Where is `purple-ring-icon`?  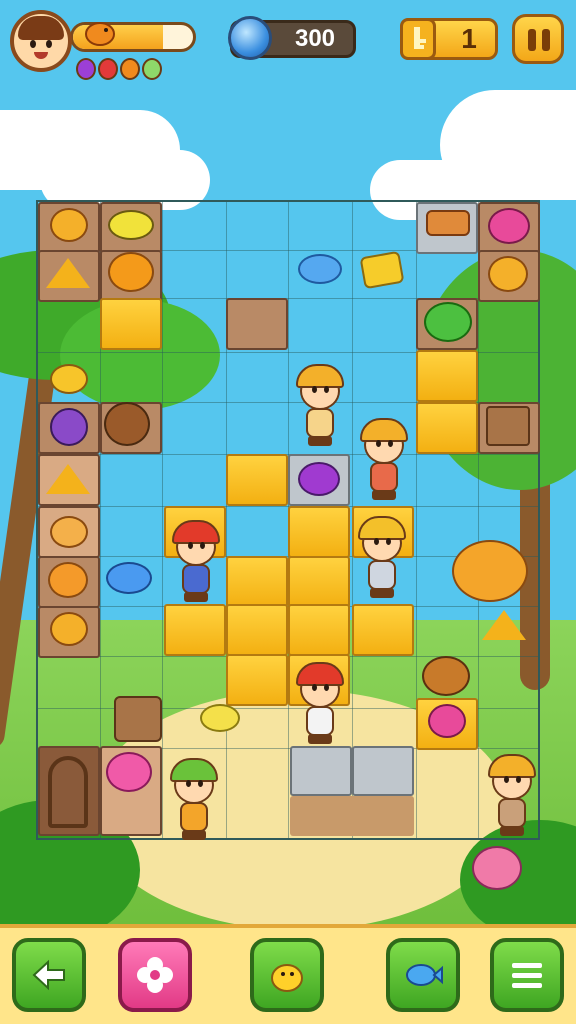
purple-ring-icon is located at coordinates (319, 479).